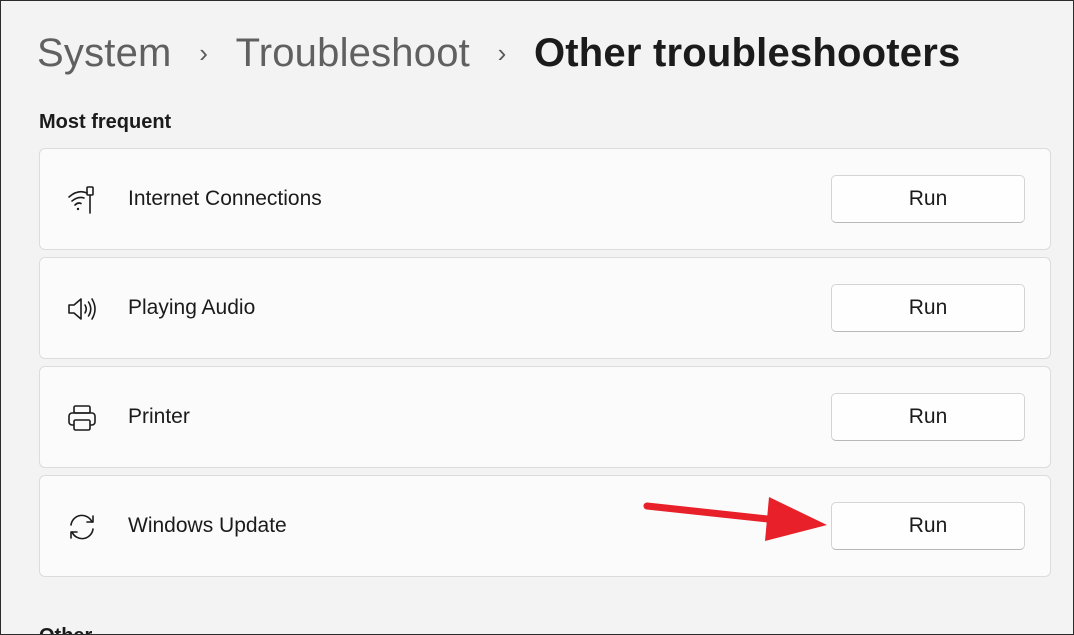  What do you see at coordinates (928, 417) in the screenshot?
I see `run-button-printer: Run` at bounding box center [928, 417].